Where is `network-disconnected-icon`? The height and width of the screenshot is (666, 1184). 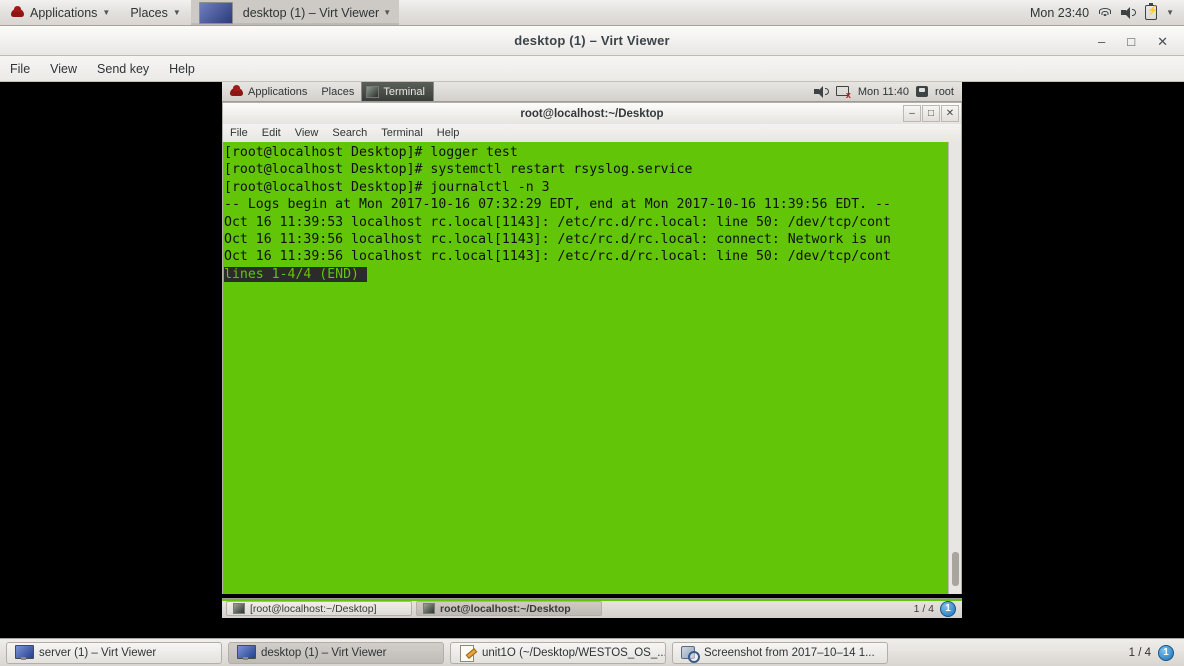 network-disconnected-icon is located at coordinates (843, 92).